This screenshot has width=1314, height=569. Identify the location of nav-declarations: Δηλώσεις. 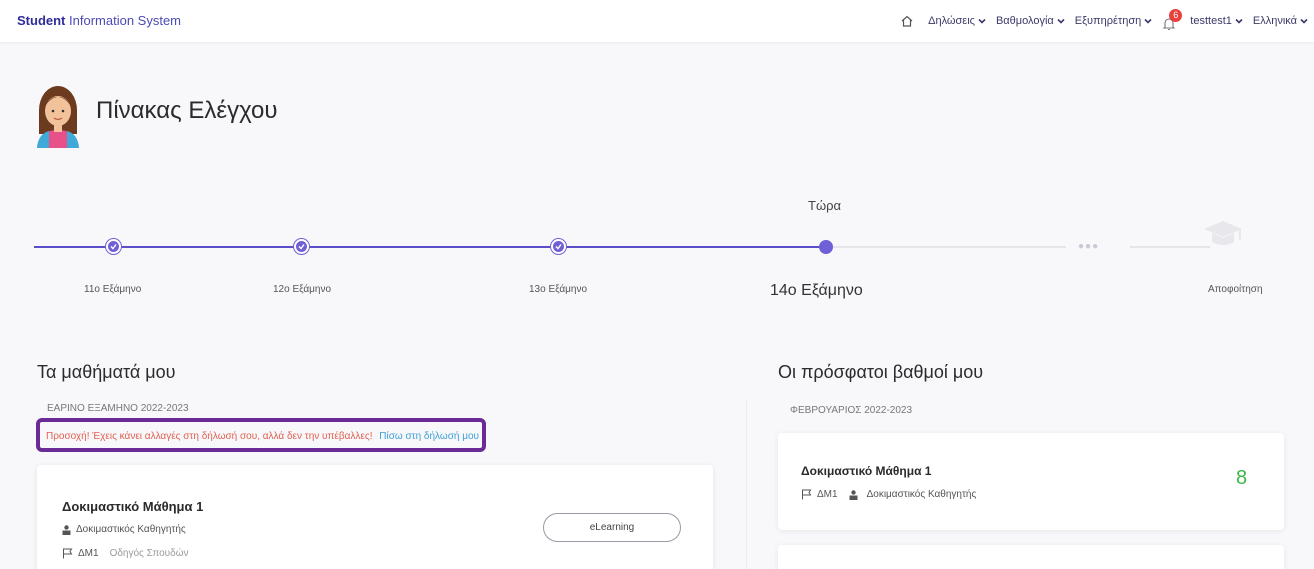
(957, 21).